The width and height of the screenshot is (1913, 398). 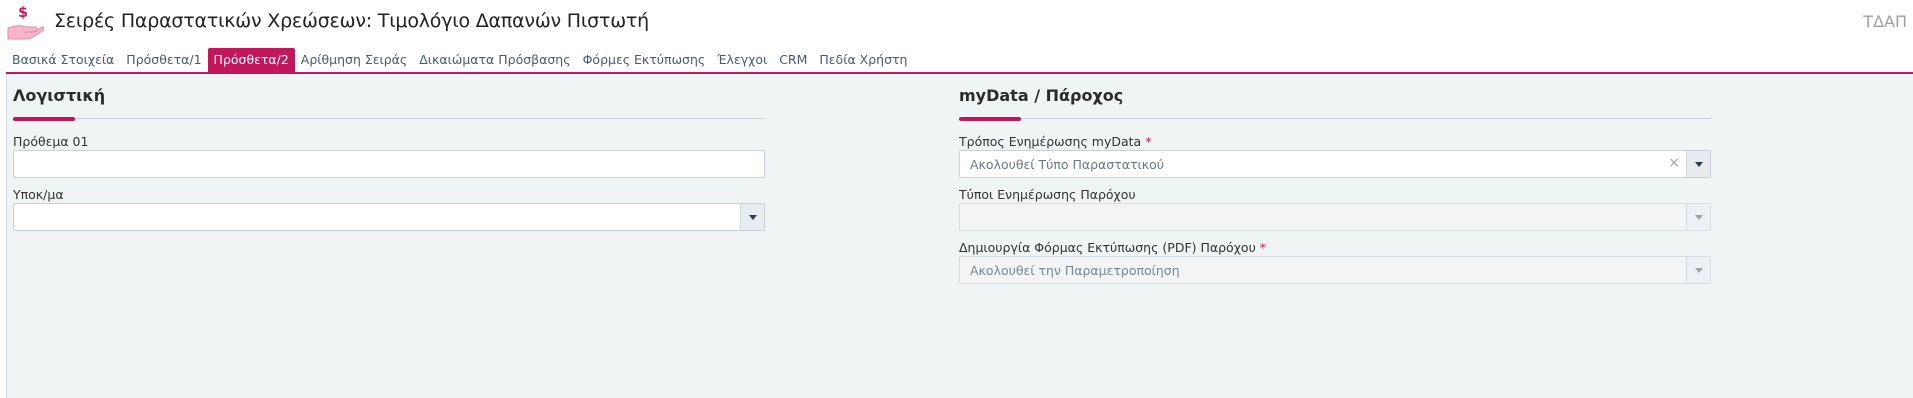 What do you see at coordinates (59, 95) in the screenshot?
I see `section-title-accounting: Λογιστική` at bounding box center [59, 95].